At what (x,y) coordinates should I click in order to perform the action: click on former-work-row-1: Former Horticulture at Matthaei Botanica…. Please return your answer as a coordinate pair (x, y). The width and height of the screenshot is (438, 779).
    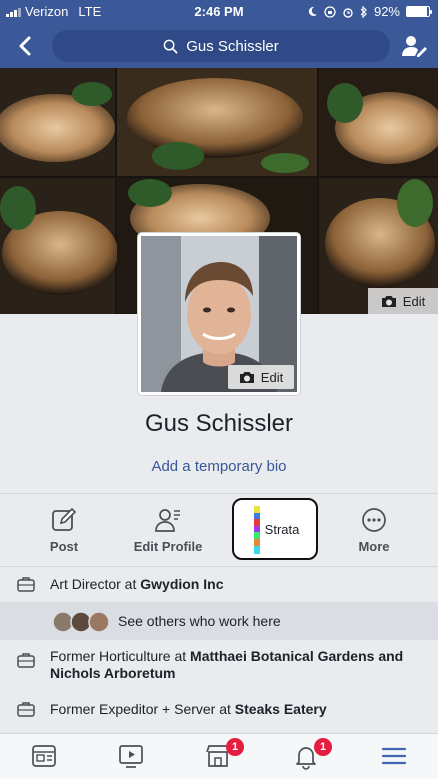
    Looking at the image, I should click on (219, 666).